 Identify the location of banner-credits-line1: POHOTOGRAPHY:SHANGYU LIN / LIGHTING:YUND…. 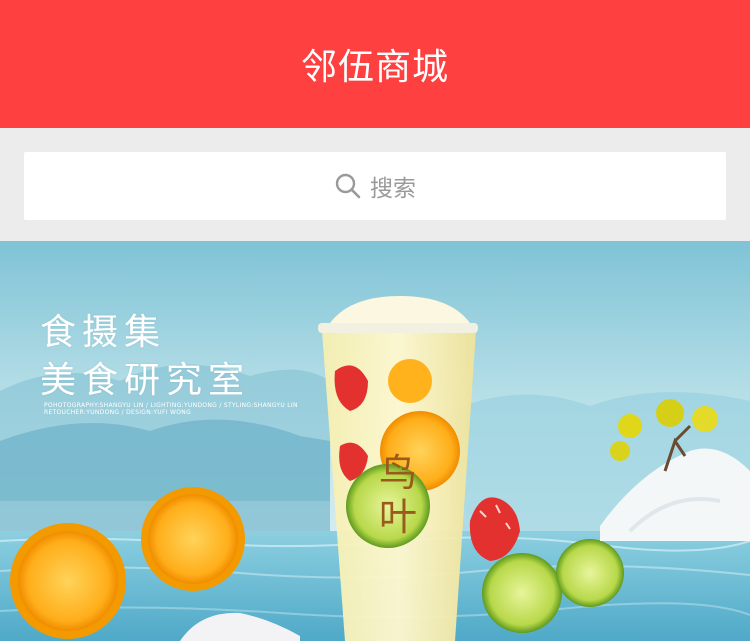
(171, 405).